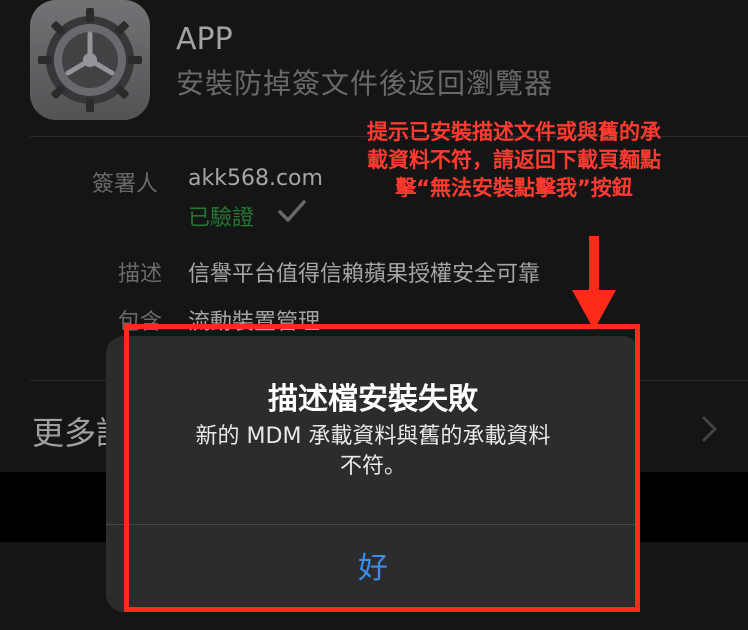  I want to click on checkmark-icon, so click(292, 211).